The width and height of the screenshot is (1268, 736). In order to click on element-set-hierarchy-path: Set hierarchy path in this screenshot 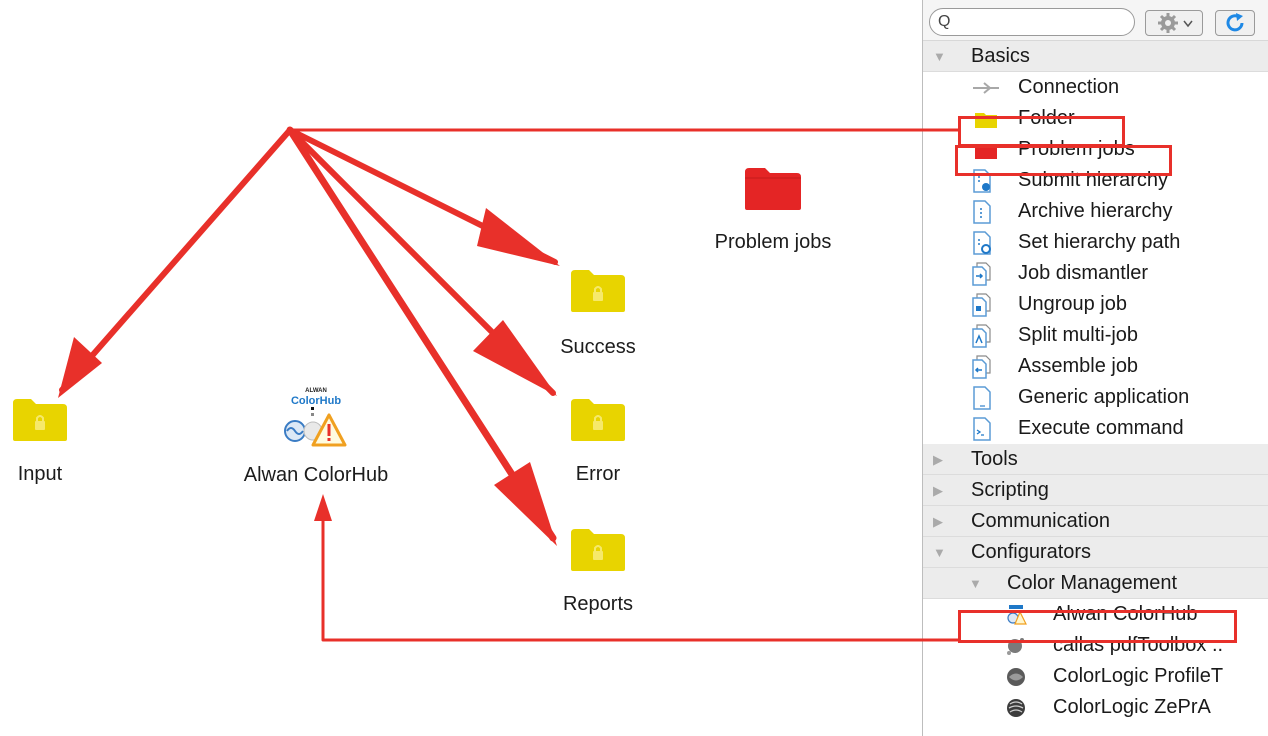, I will do `click(1095, 242)`.